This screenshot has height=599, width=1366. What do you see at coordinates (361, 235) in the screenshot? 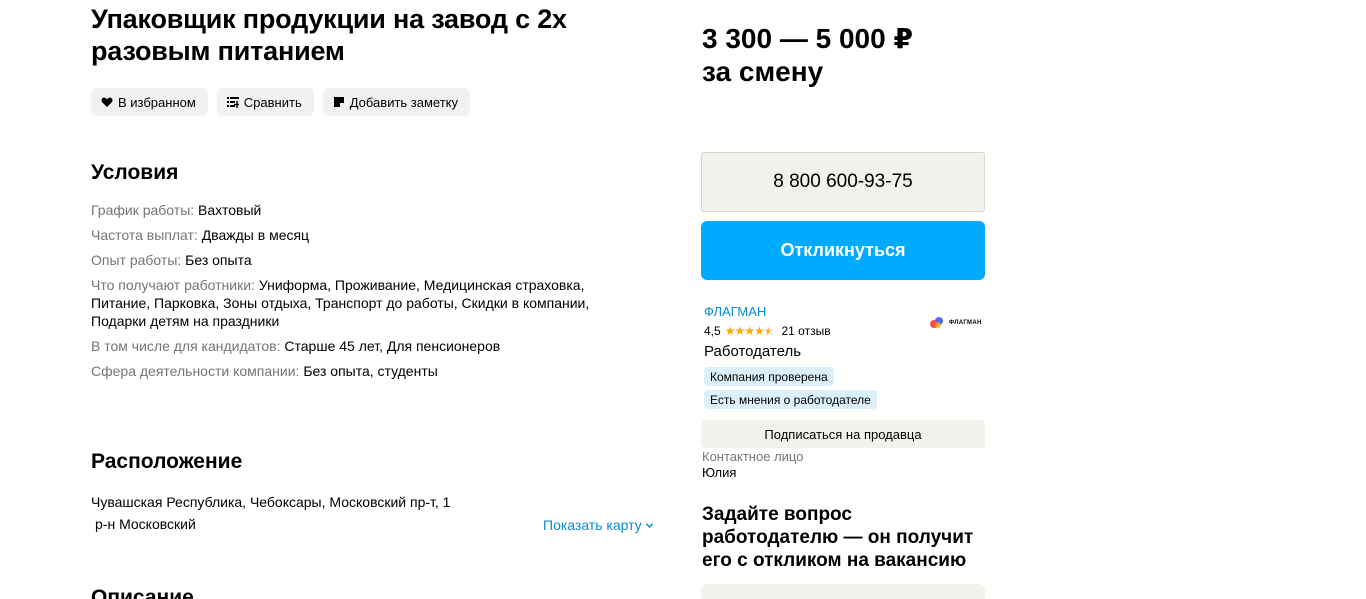
I see `condition-row: Частота выплат: Дважды в месяц` at bounding box center [361, 235].